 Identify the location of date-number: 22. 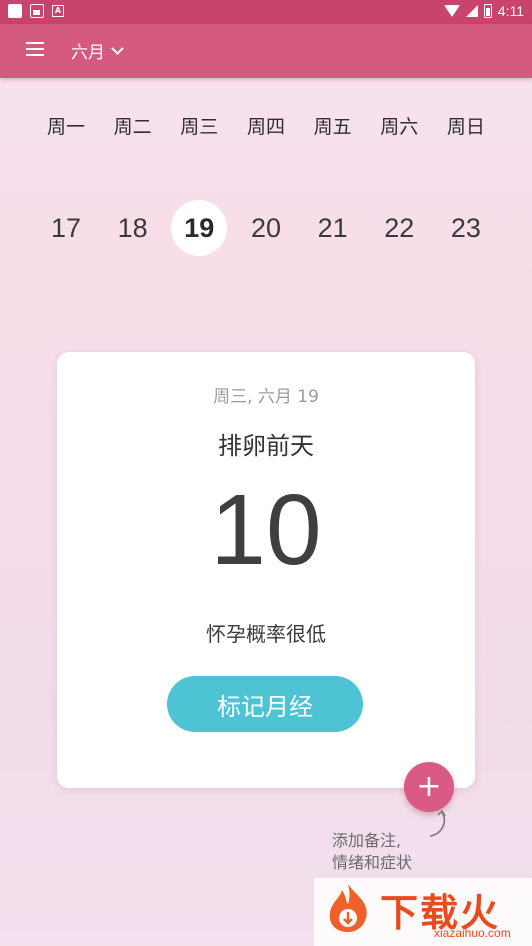
(399, 227).